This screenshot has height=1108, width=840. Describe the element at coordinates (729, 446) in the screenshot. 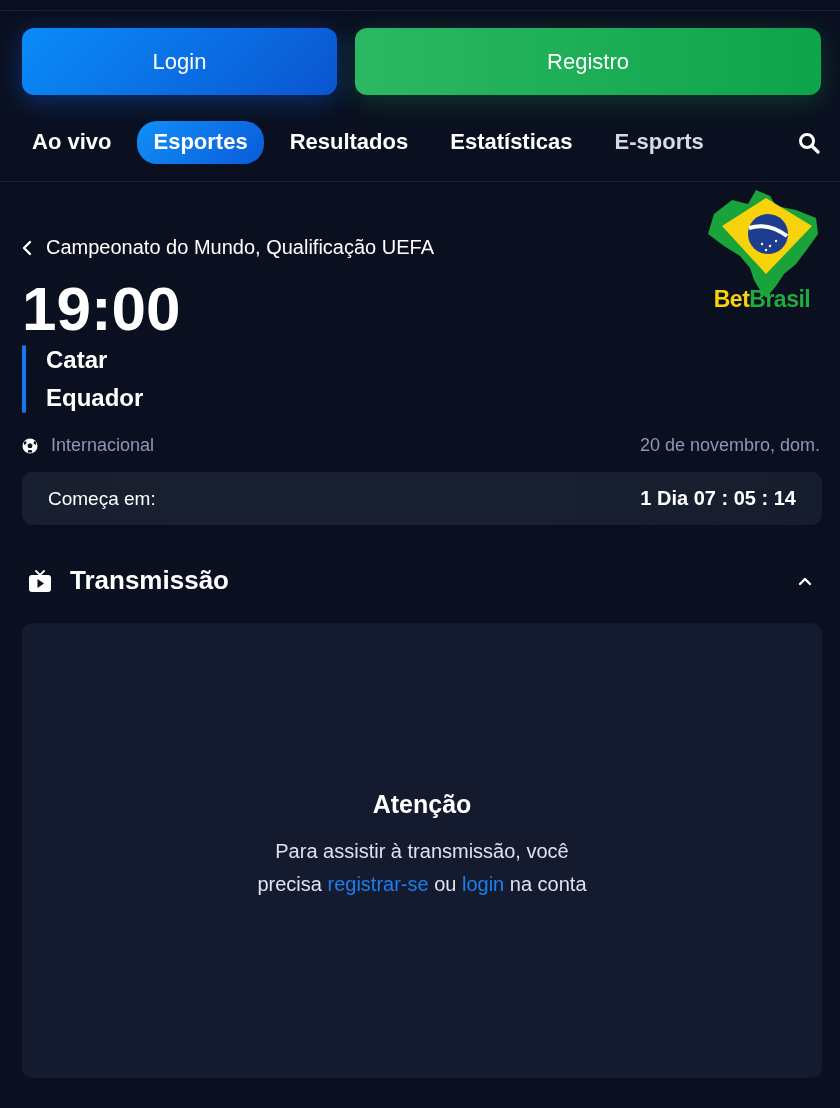

I see `match-date: 20 de novembro, dom.` at that location.